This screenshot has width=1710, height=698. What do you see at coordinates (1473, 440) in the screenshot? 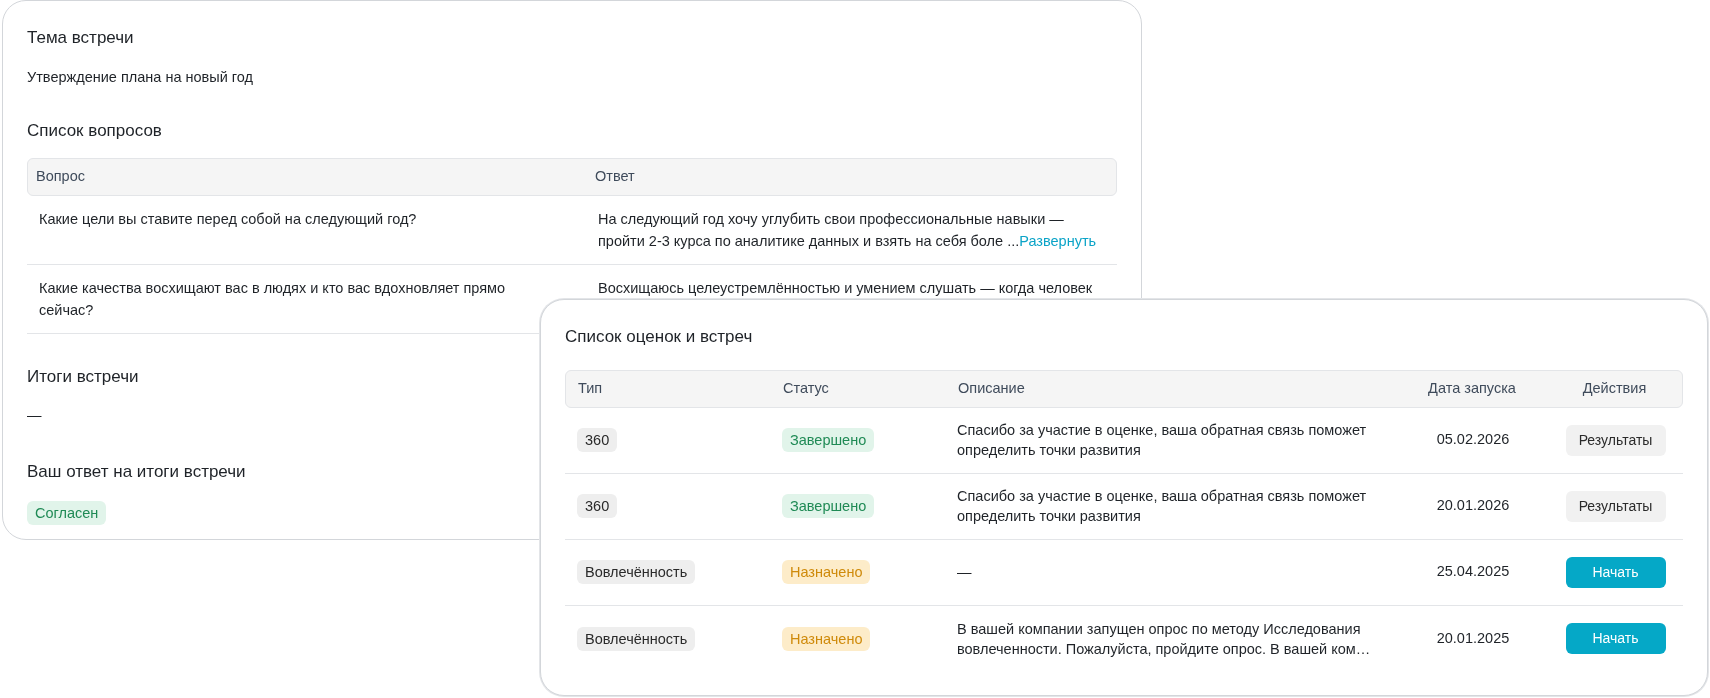
I see `date-text: 05.02.2026` at bounding box center [1473, 440].